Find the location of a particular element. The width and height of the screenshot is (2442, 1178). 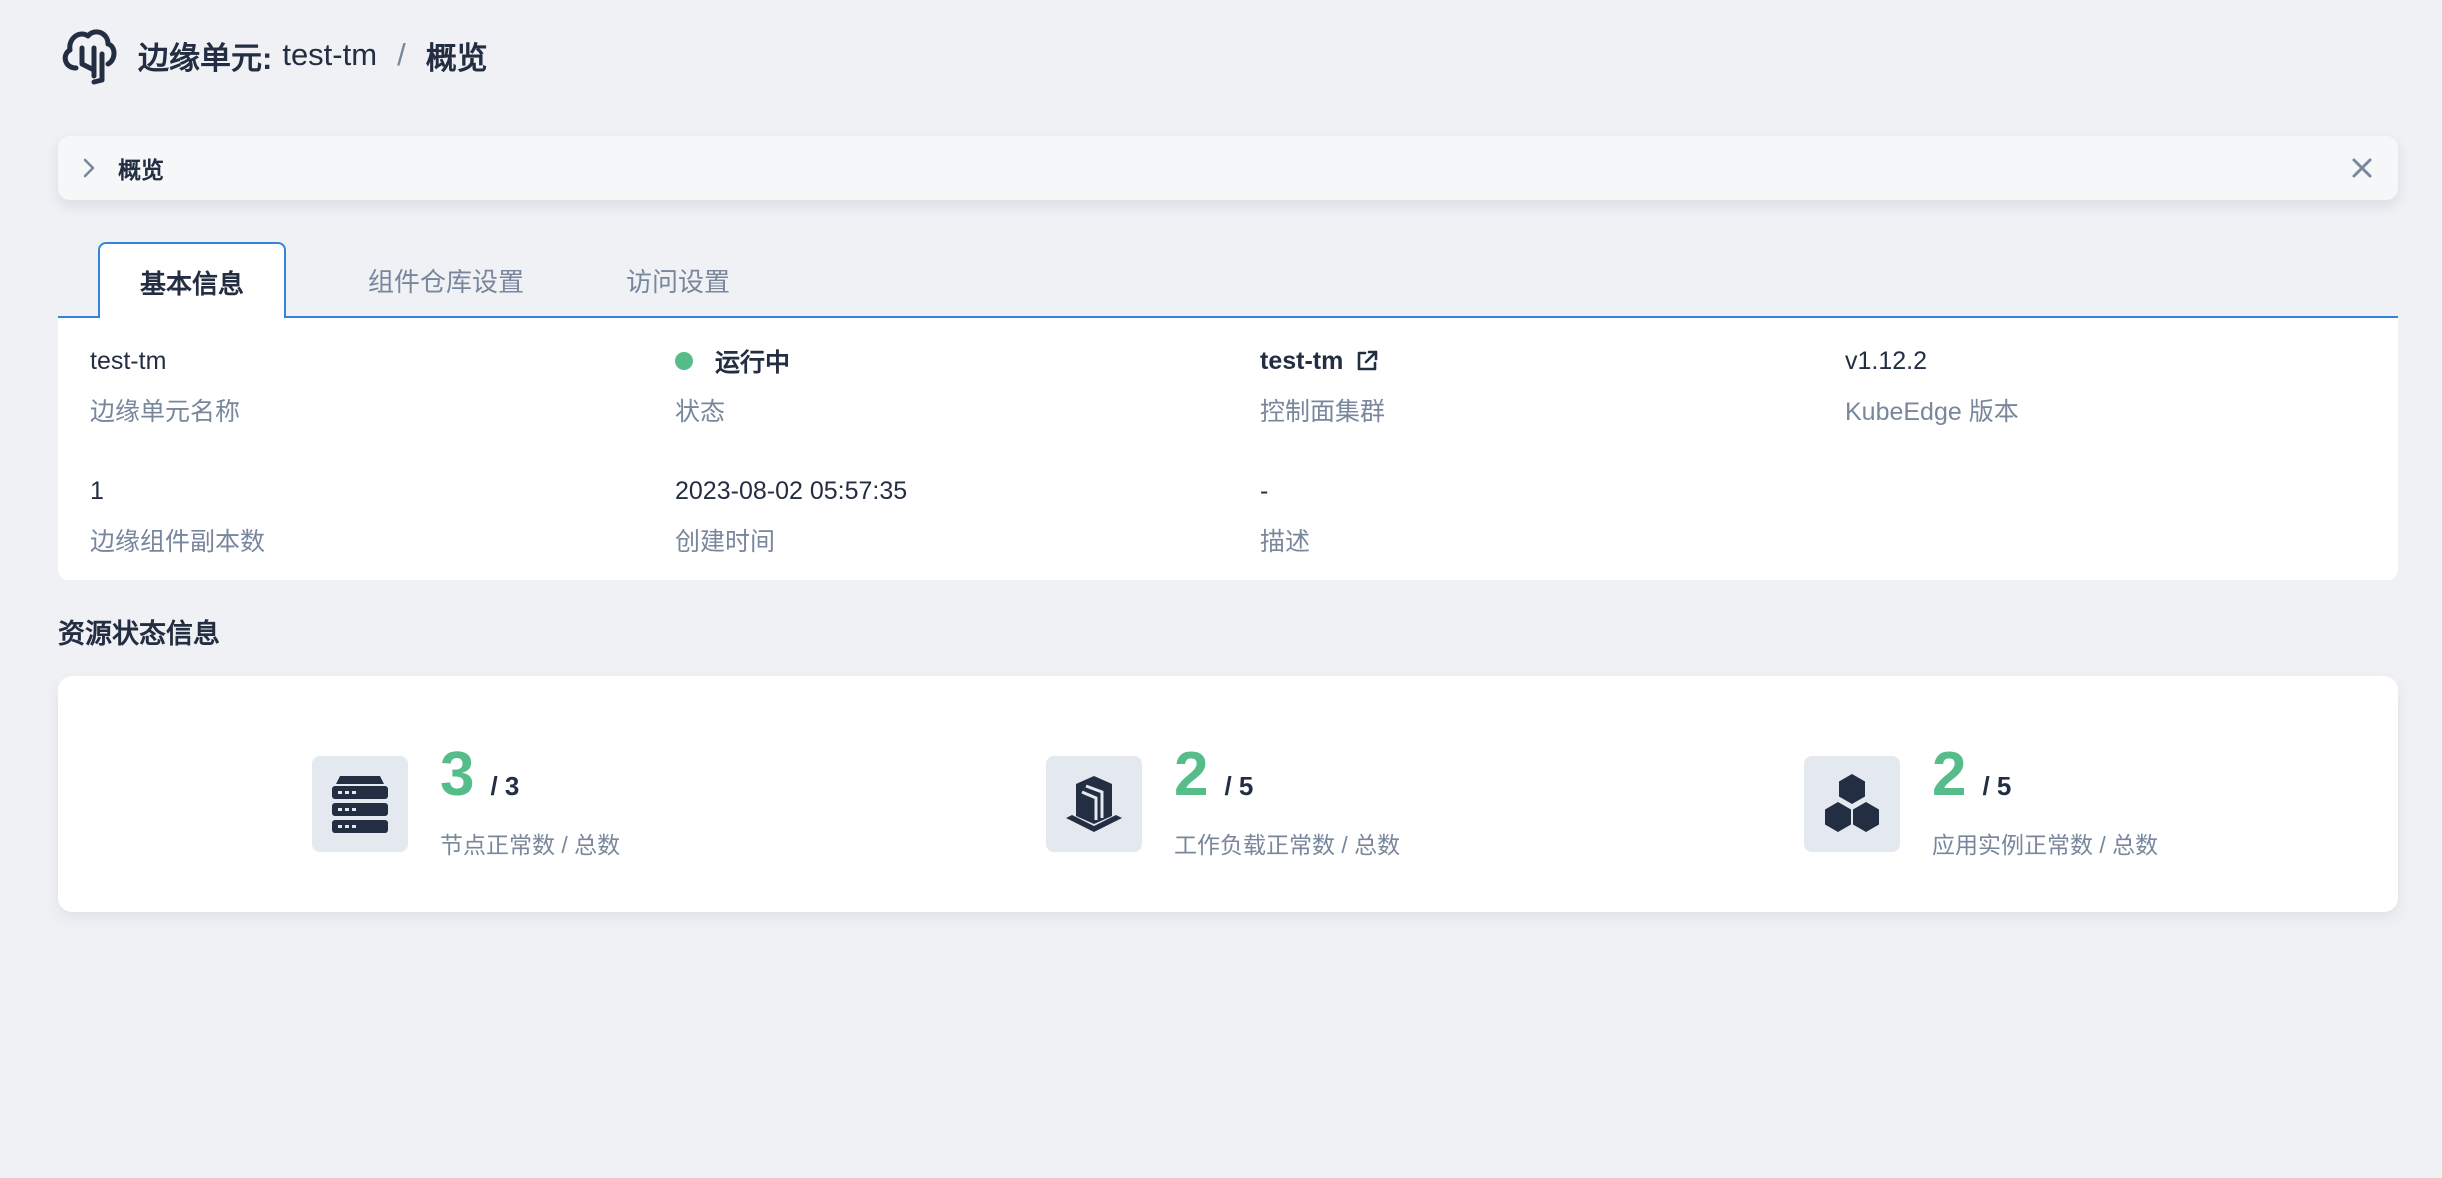

info-unit-name: test-tm 边缘单元名称 is located at coordinates (165, 386).